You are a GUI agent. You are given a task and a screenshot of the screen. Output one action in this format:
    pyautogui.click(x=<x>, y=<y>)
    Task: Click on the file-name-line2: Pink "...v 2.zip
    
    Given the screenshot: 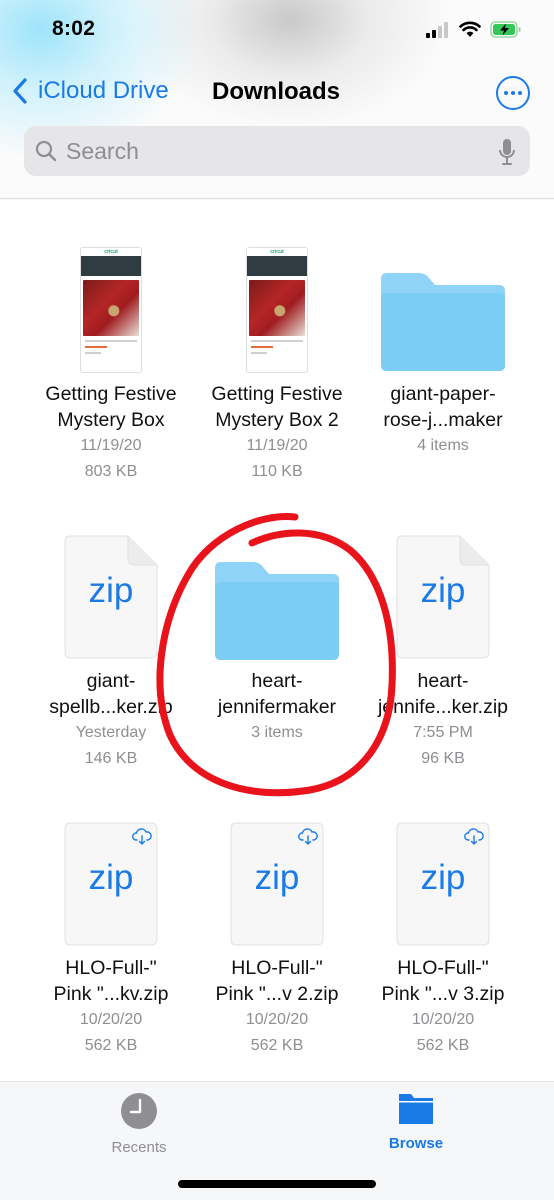 What is the action you would take?
    pyautogui.click(x=277, y=994)
    